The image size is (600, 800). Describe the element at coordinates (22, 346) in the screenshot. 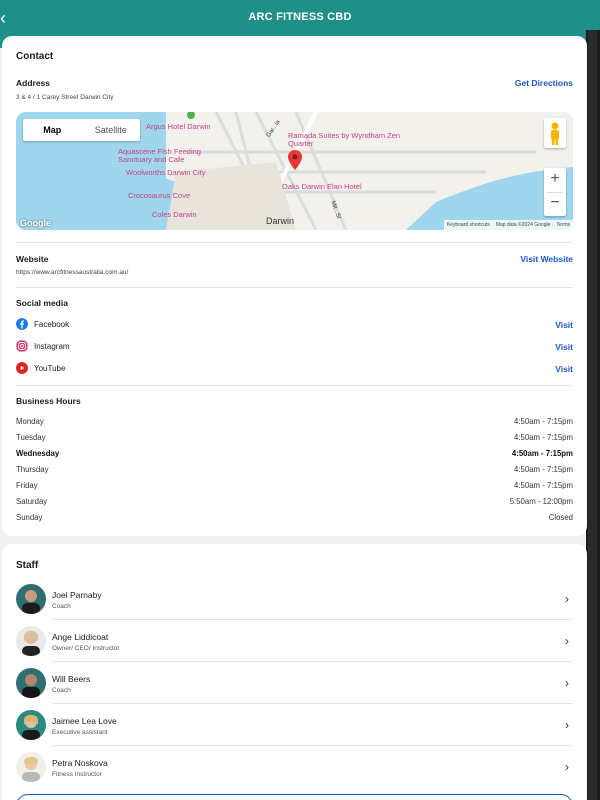

I see `instagram-icon` at that location.